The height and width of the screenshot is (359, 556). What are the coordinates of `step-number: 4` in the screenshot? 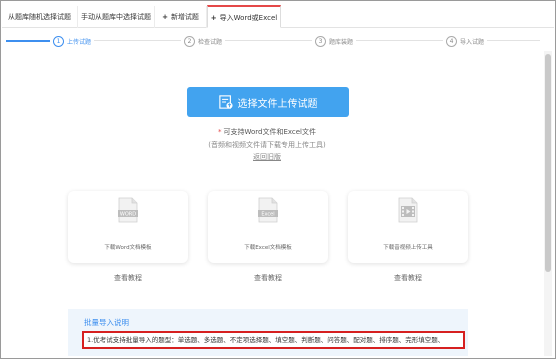 It's located at (451, 41).